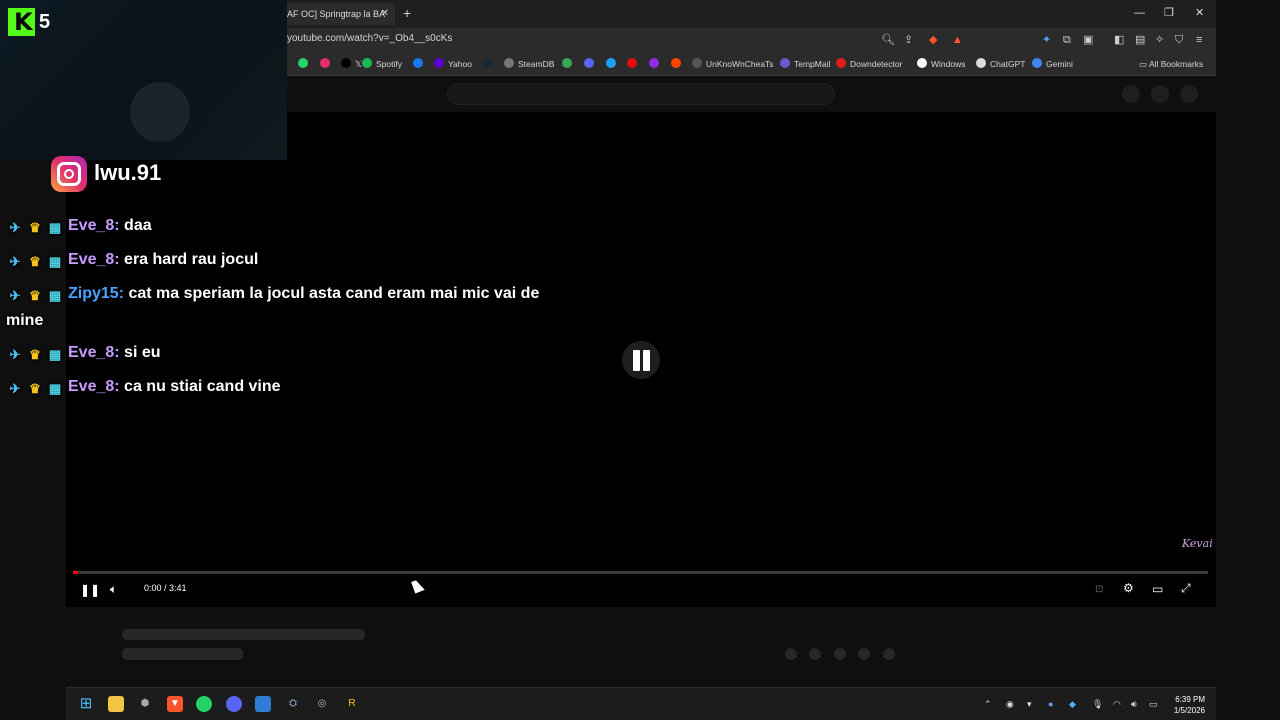 This screenshot has height=720, width=1280. Describe the element at coordinates (933, 40) in the screenshot. I see `brave-shield-icon: ◆` at that location.